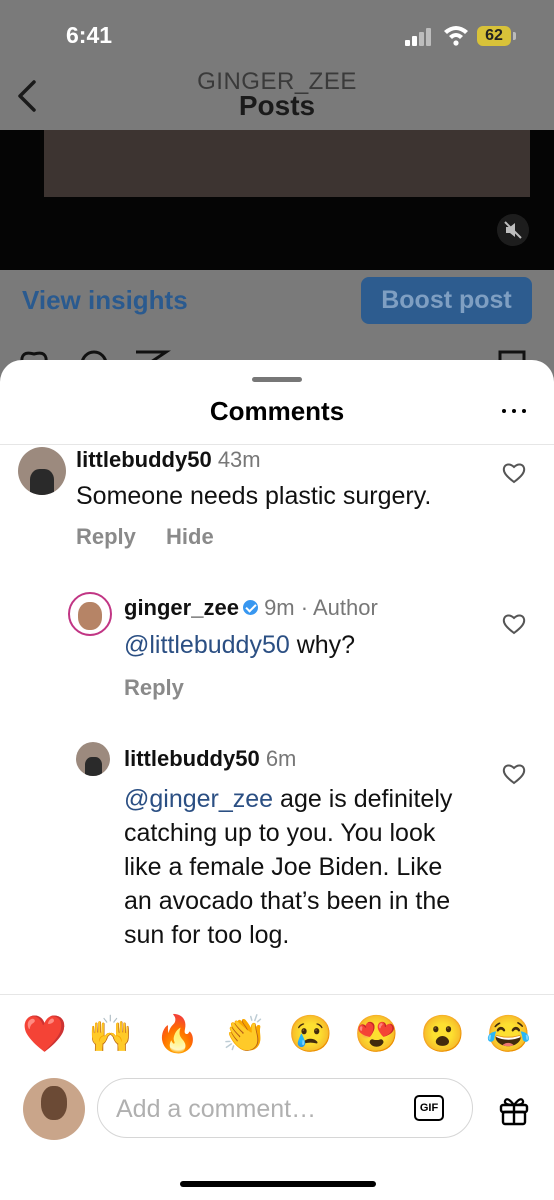 This screenshot has width=554, height=1200. I want to click on sheet-title: Comments, so click(277, 411).